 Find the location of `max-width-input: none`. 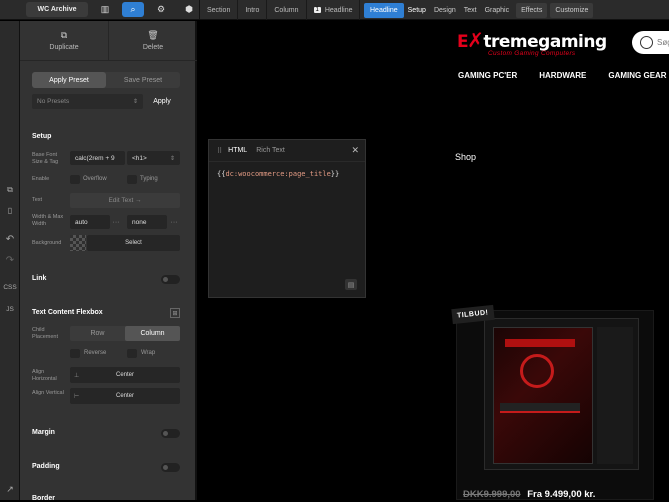

max-width-input: none is located at coordinates (147, 222).